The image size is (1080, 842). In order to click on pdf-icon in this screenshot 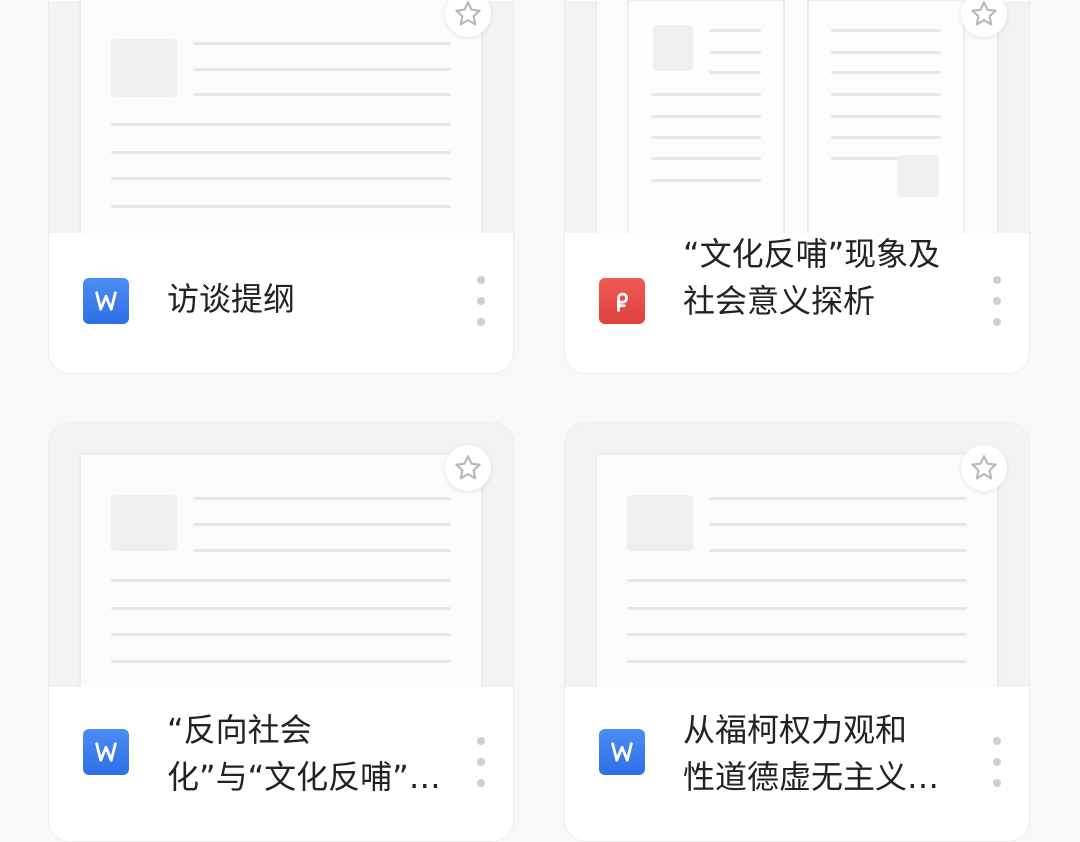, I will do `click(622, 301)`.